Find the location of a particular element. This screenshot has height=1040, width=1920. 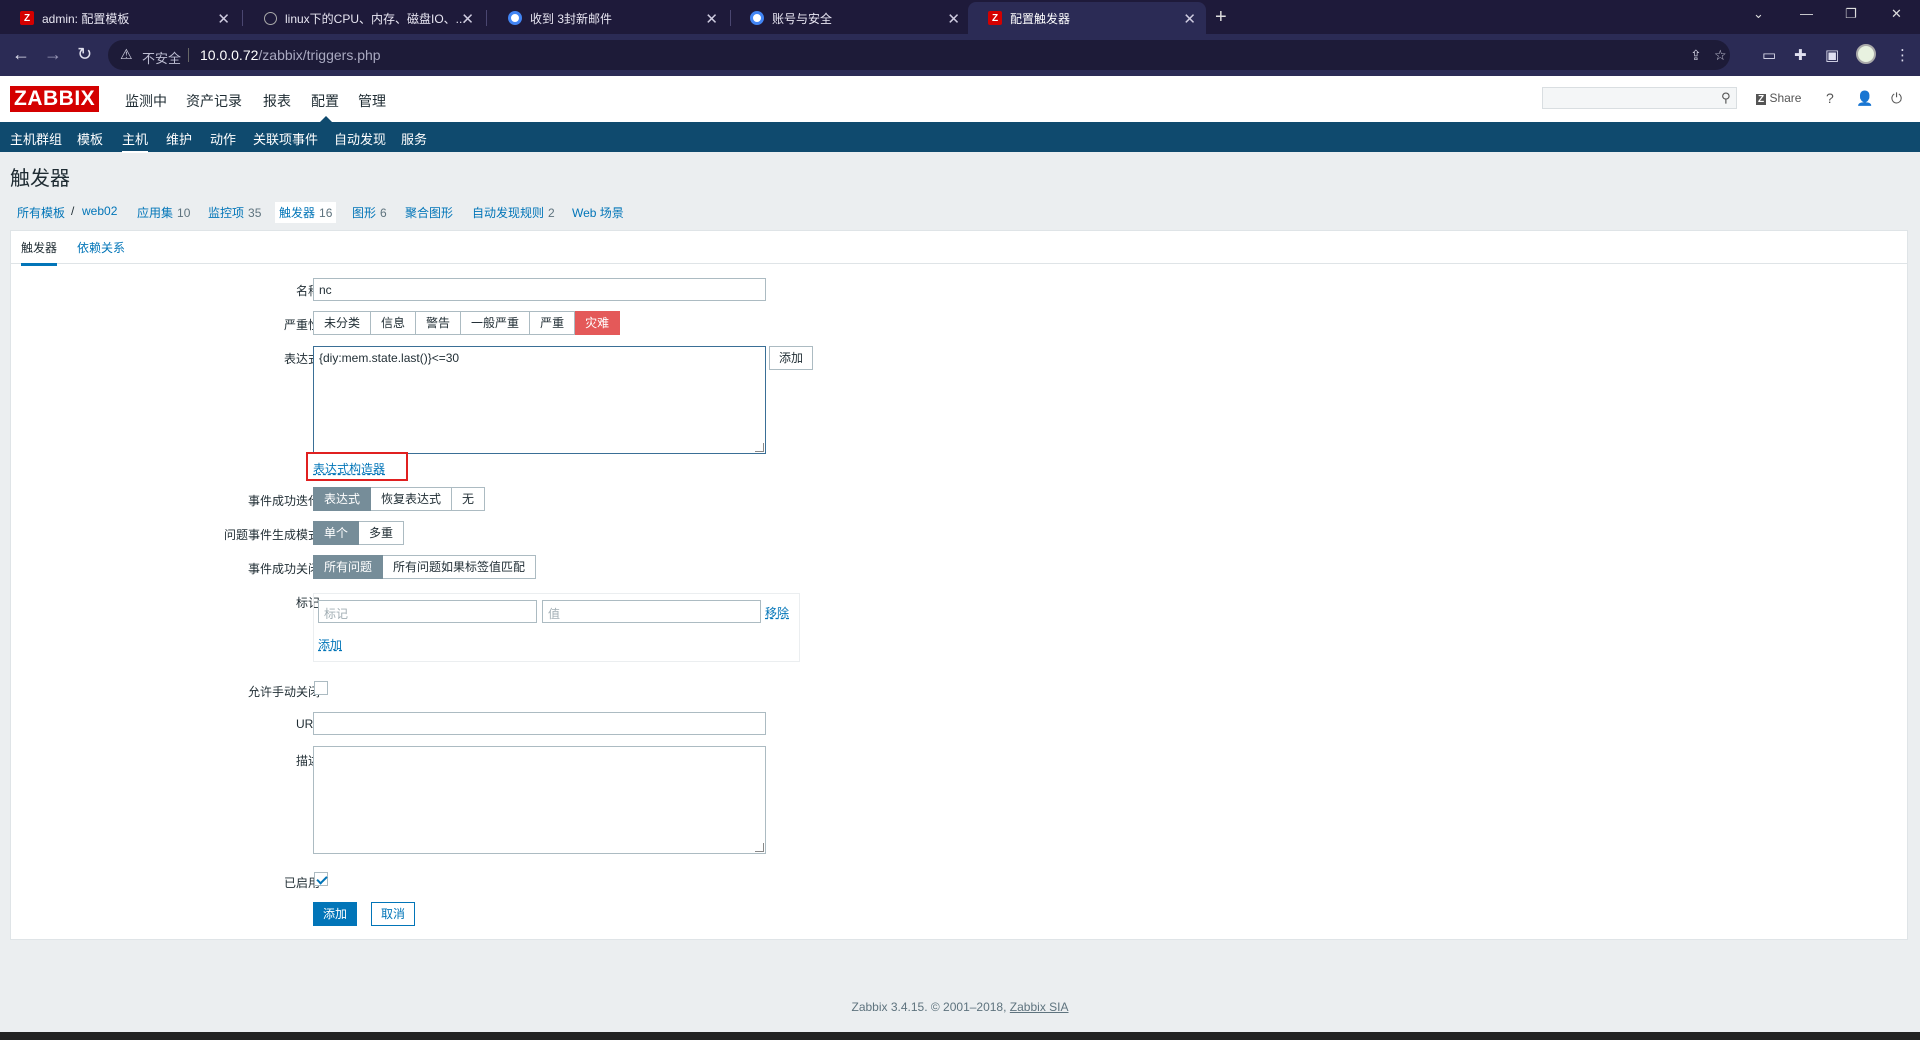

severity-disaster: 灾难 is located at coordinates (598, 323).